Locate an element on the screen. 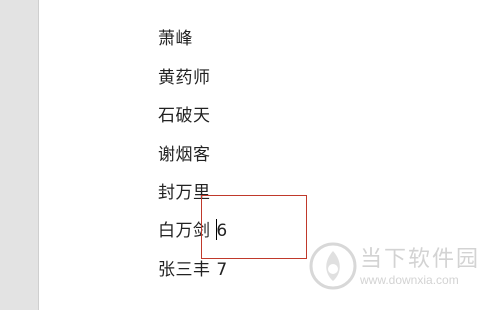  document-line-4: 谢烟客 is located at coordinates (184, 155).